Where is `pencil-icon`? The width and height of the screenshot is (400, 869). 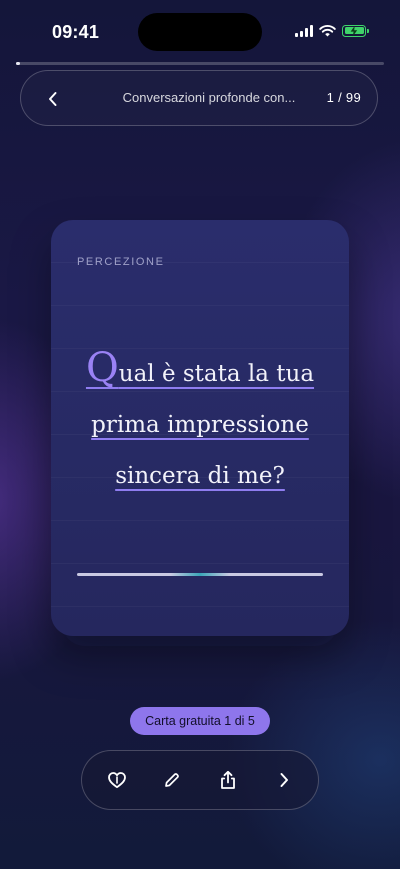 pencil-icon is located at coordinates (172, 780).